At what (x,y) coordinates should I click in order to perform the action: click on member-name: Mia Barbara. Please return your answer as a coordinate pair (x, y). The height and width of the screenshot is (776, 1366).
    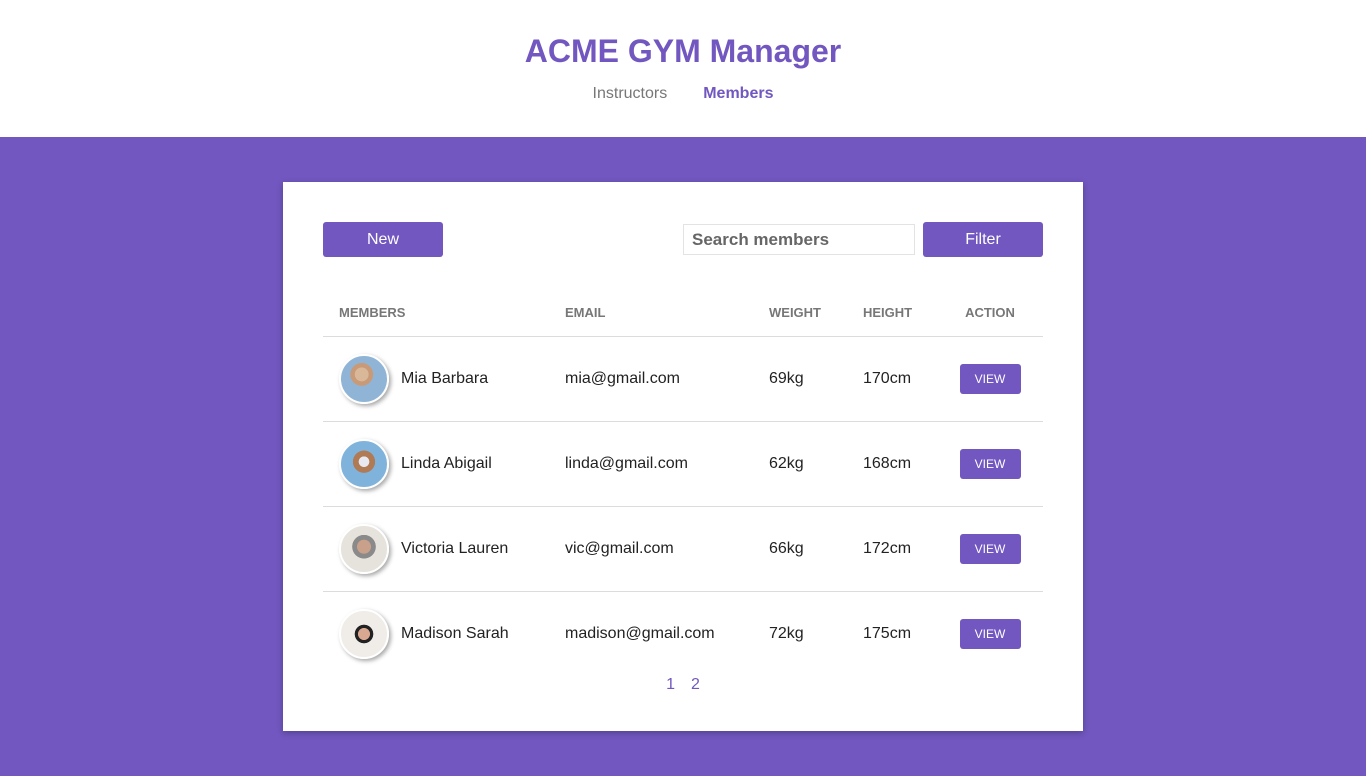
    Looking at the image, I should click on (445, 378).